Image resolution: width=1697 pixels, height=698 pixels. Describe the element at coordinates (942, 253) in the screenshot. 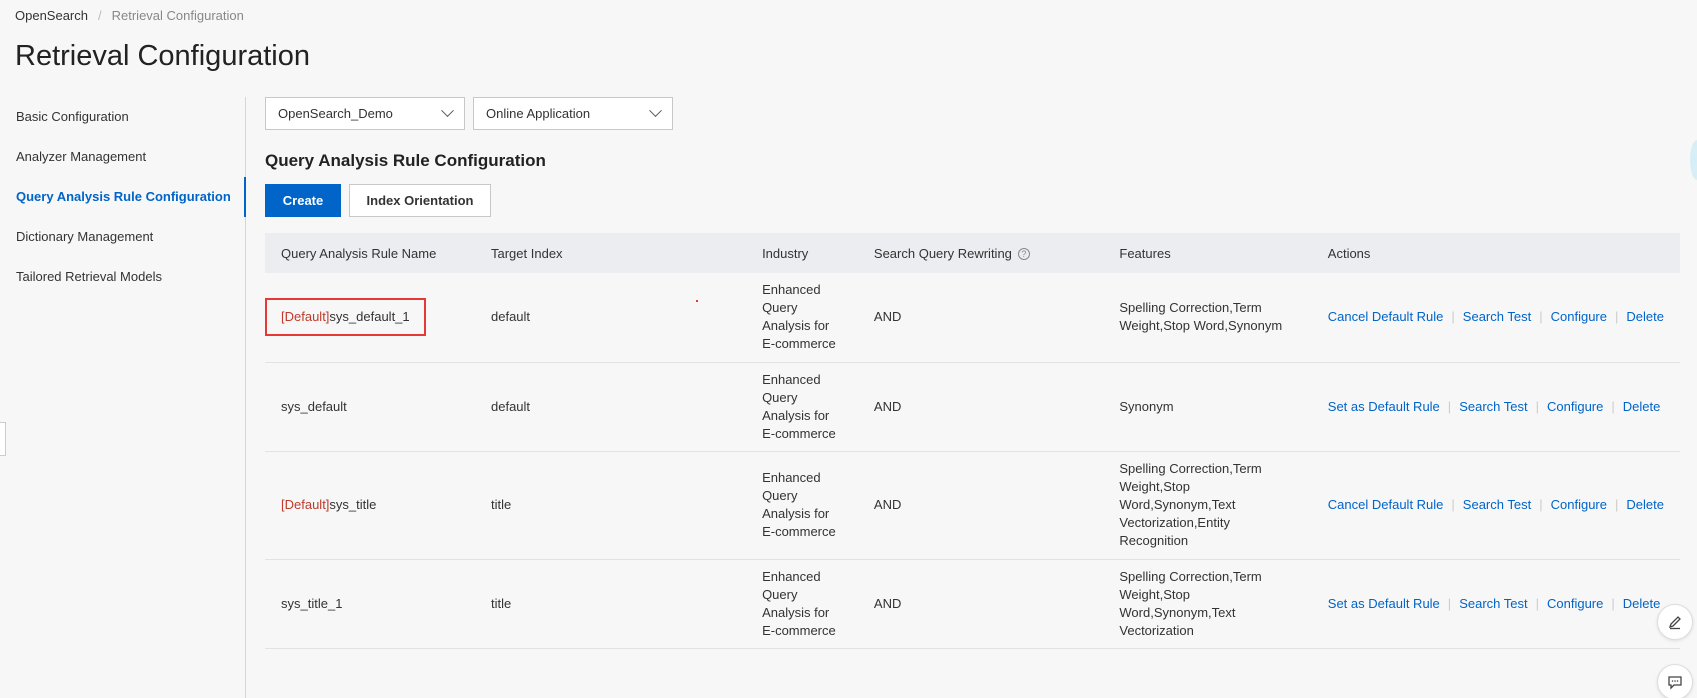

I see `column-header-rewriting-label: Search Query Rewriting` at that location.